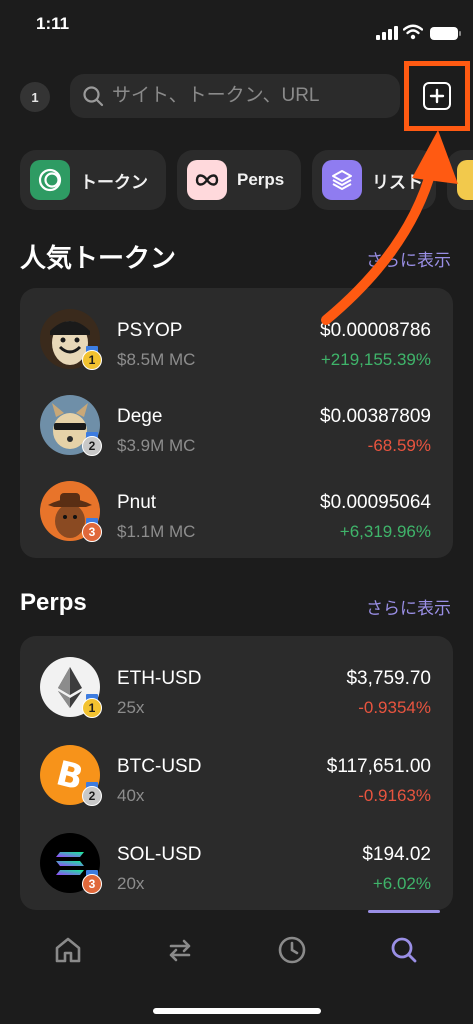  Describe the element at coordinates (385, 531) in the screenshot. I see `token-change: +6,319.96%` at that location.